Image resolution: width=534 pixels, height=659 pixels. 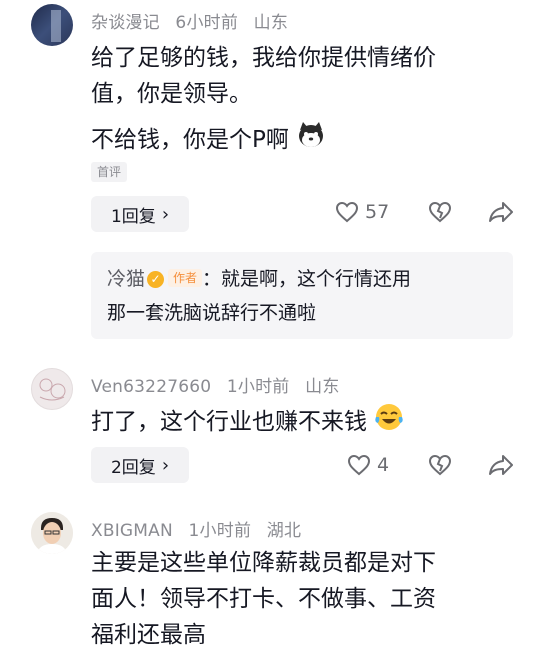 I want to click on laughing-crying-emoji-icon, so click(x=389, y=422).